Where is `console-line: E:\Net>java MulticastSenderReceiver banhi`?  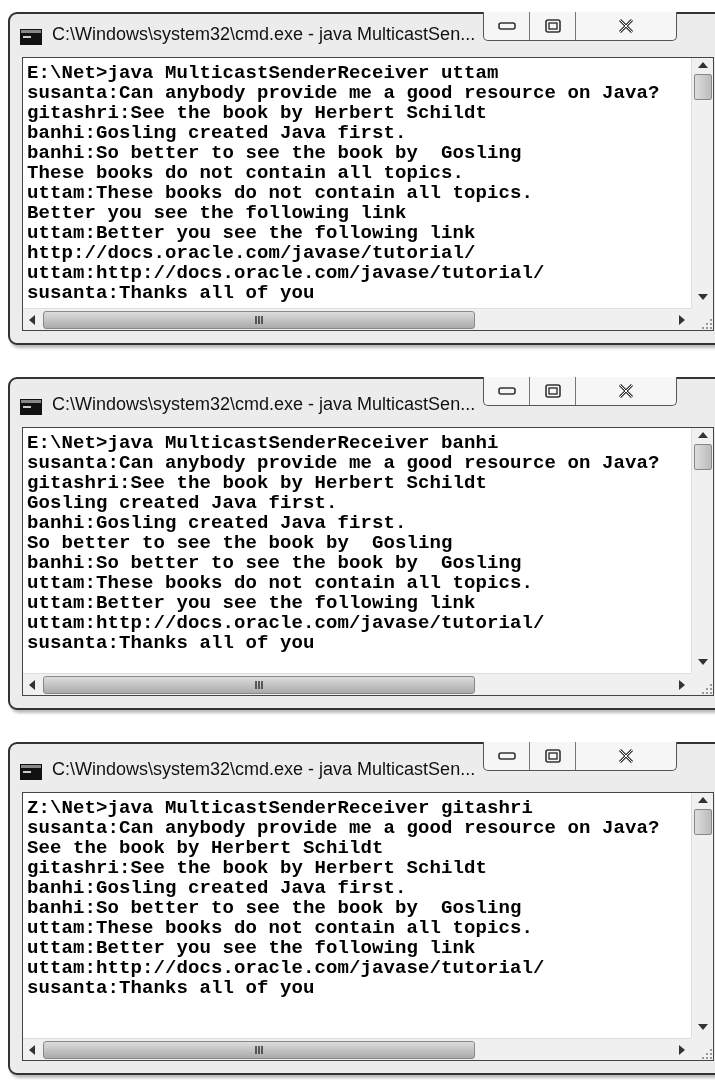
console-line: E:\Net>java MulticastSenderReceiver banhi is located at coordinates (263, 443).